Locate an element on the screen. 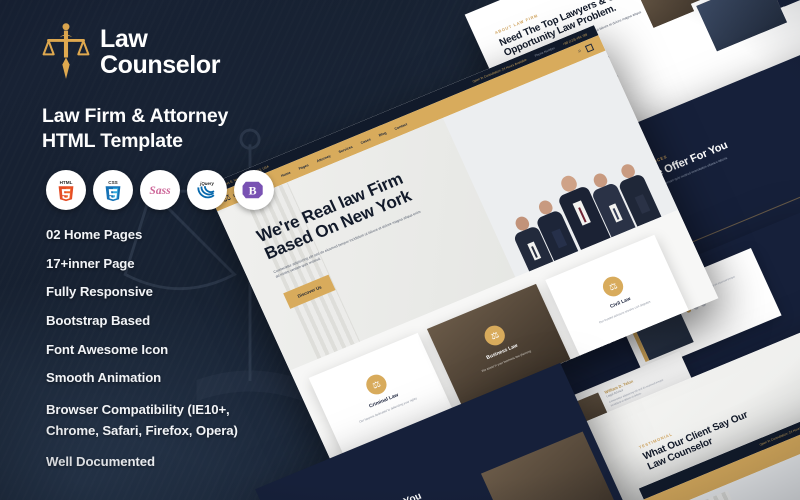 The image size is (800, 500). feature-item: Well Documented is located at coordinates (100, 462).